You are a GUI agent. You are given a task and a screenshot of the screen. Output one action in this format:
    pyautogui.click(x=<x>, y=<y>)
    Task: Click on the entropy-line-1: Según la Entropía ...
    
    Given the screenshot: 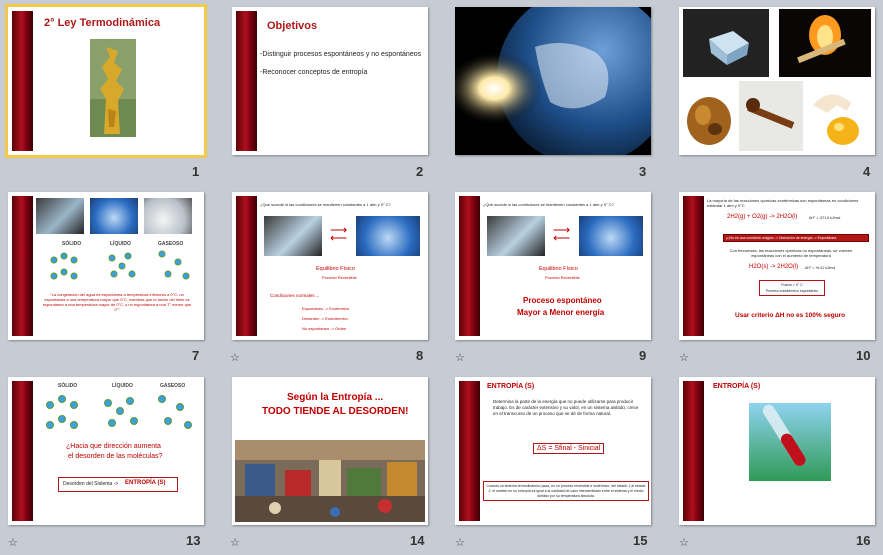 What is the action you would take?
    pyautogui.click(x=335, y=397)
    